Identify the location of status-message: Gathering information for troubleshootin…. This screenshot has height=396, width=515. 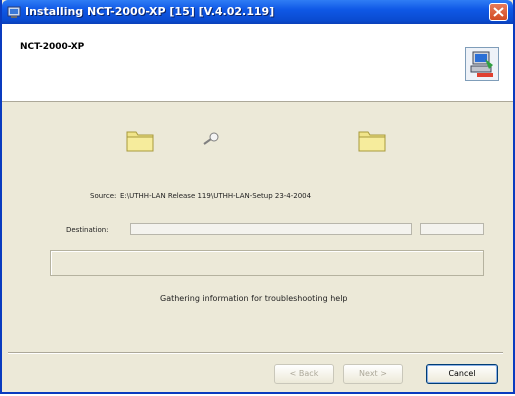
(254, 298).